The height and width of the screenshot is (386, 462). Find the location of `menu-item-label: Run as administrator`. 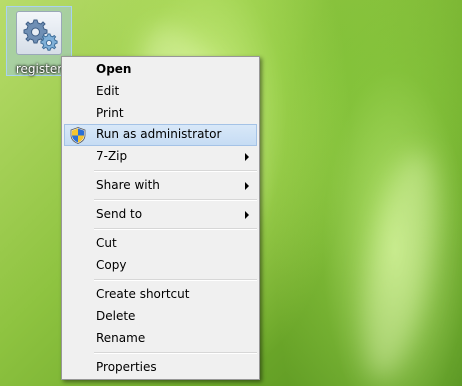

menu-item-label: Run as administrator is located at coordinates (159, 134).